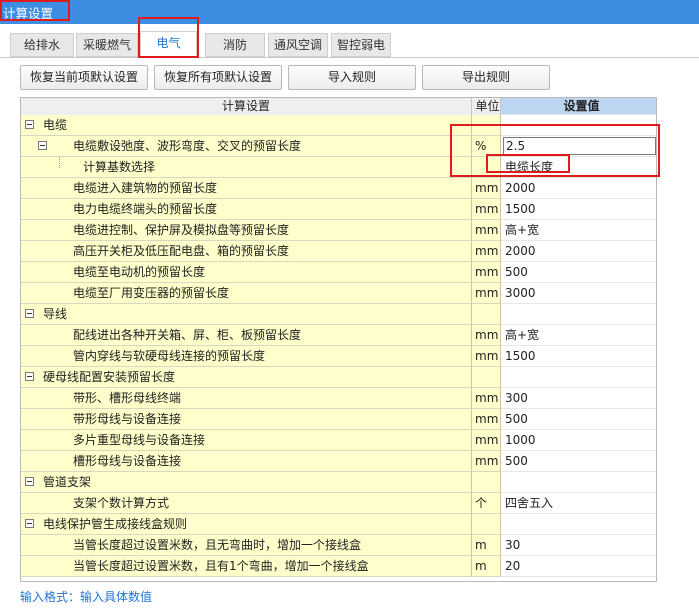 The height and width of the screenshot is (612, 699). What do you see at coordinates (139, 272) in the screenshot?
I see `setting-label: 电缆至电动机的预留长度` at bounding box center [139, 272].